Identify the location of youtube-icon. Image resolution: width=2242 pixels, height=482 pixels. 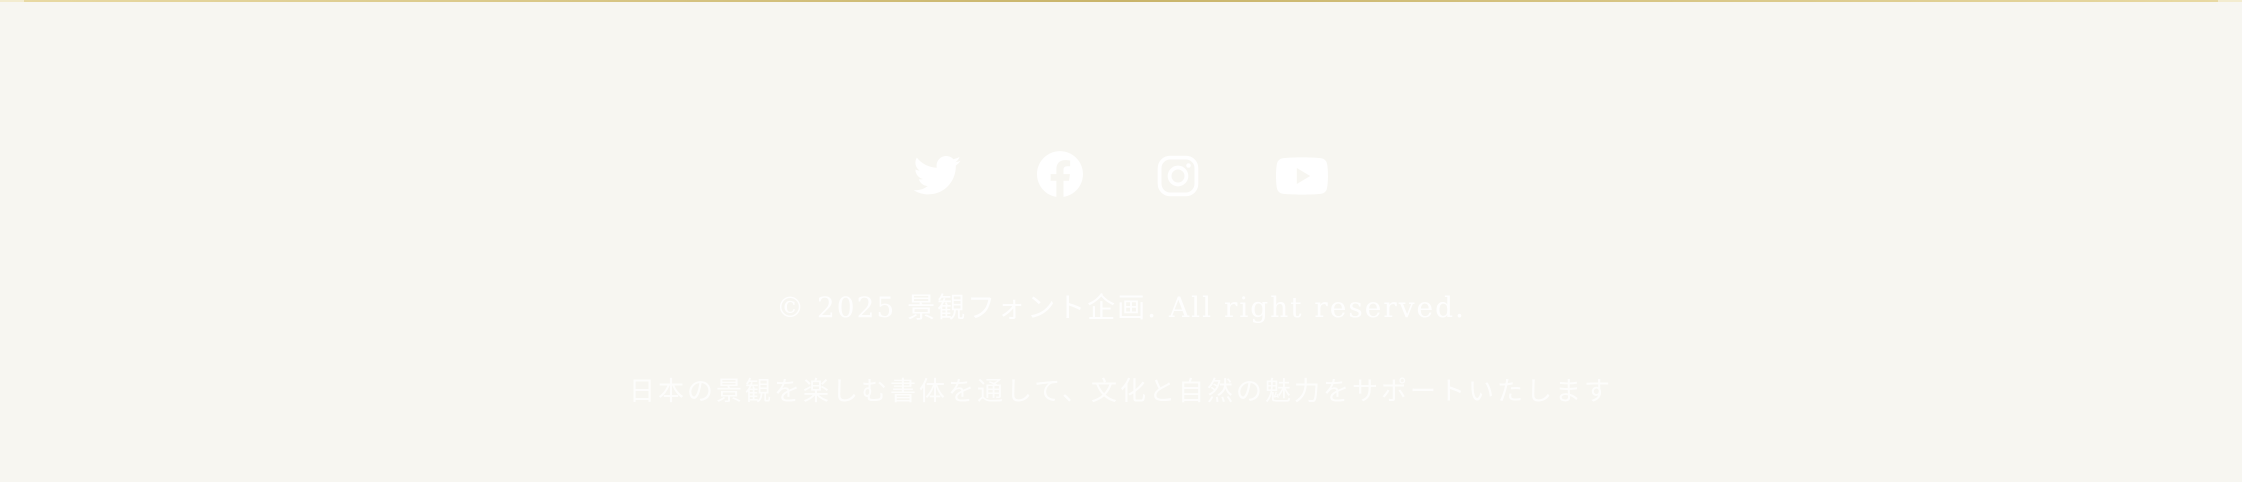
(1302, 176).